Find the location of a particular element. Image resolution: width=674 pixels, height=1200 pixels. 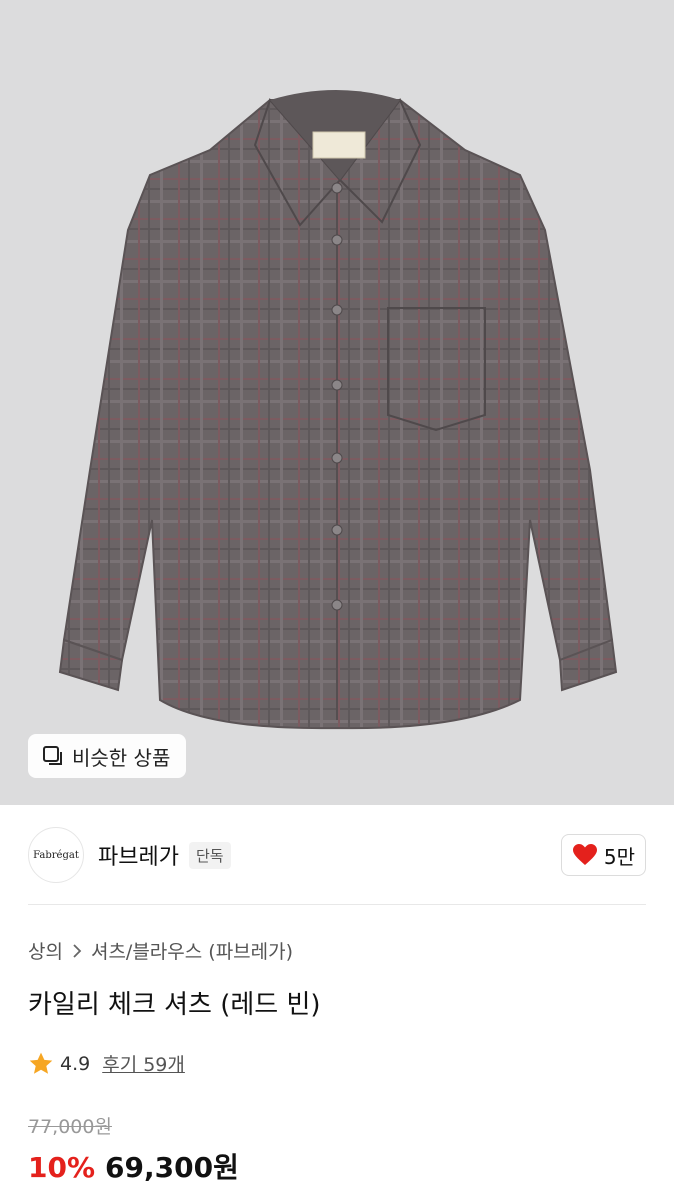

like-count: 5만 is located at coordinates (619, 856).